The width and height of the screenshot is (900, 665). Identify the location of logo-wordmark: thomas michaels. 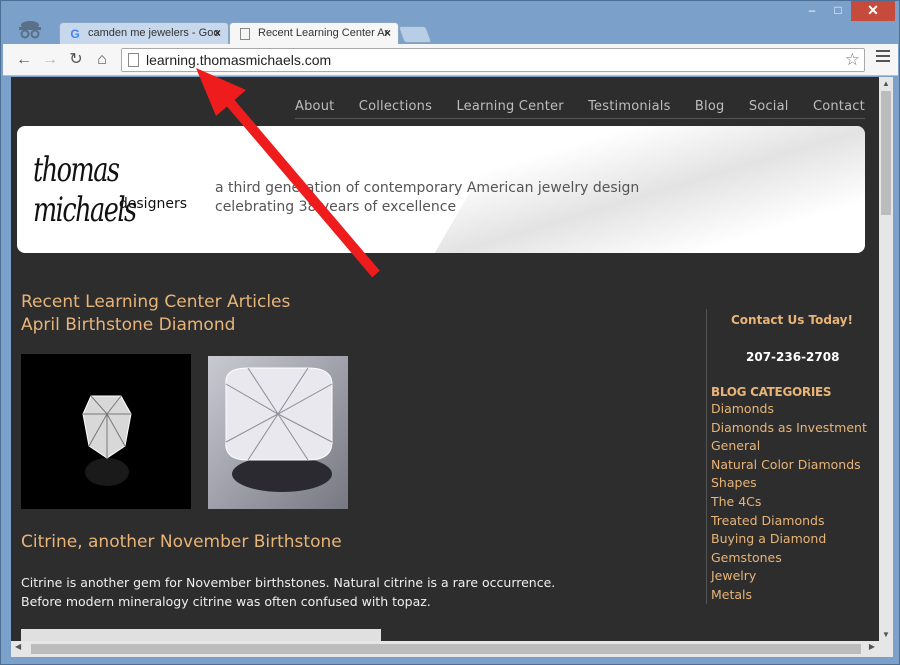
(85, 190).